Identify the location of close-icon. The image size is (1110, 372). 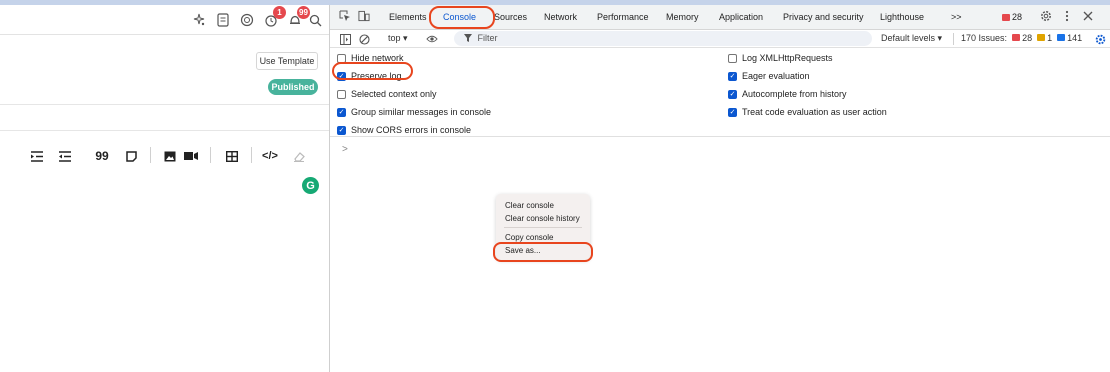
(1088, 16).